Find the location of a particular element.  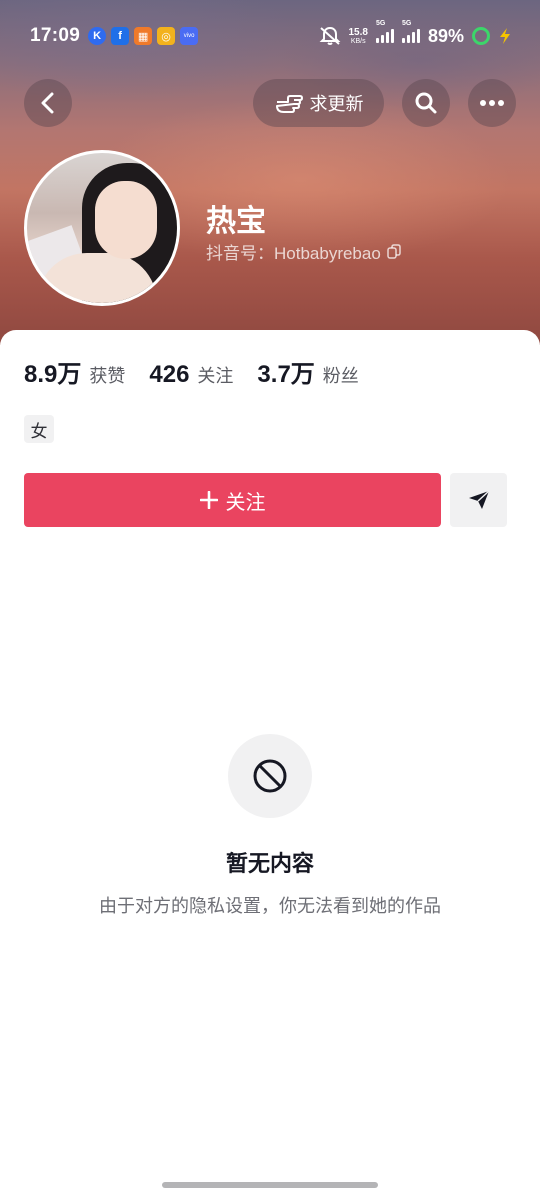

stat-following: 426 关注 is located at coordinates (191, 375).